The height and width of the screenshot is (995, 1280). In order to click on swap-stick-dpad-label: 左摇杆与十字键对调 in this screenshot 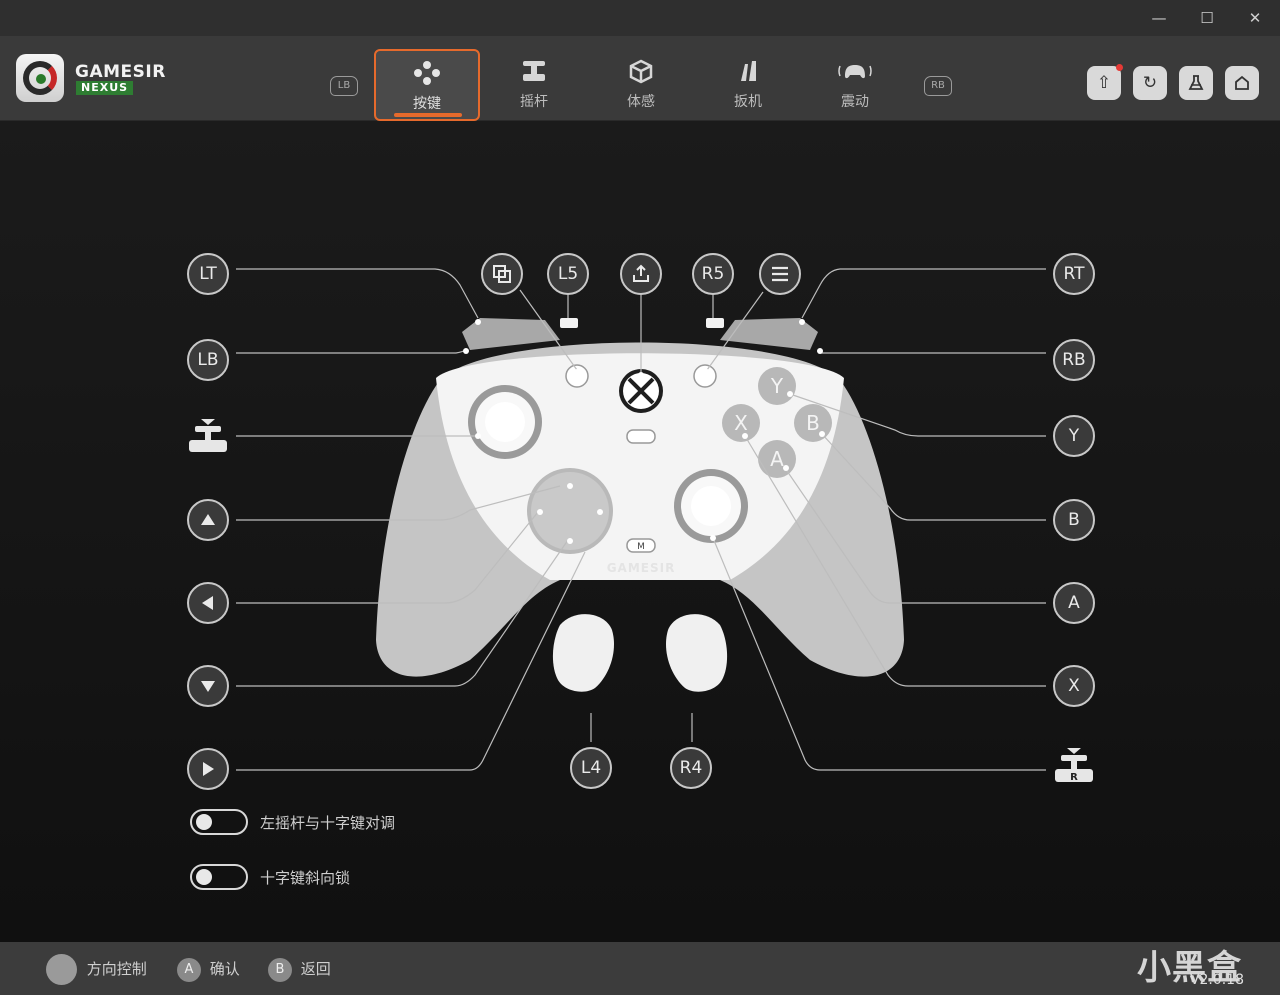, I will do `click(328, 823)`.